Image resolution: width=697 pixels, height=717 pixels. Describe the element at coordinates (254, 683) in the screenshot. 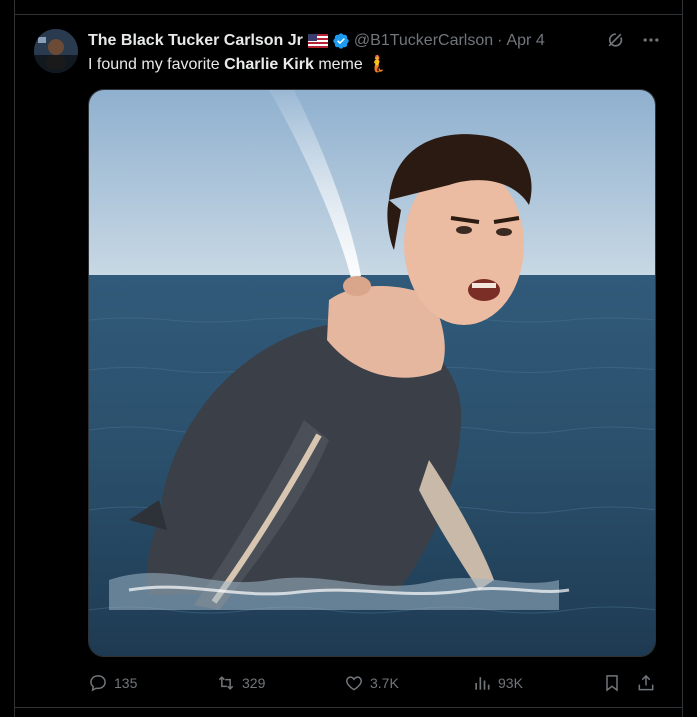

I see `repost-count: 329` at that location.